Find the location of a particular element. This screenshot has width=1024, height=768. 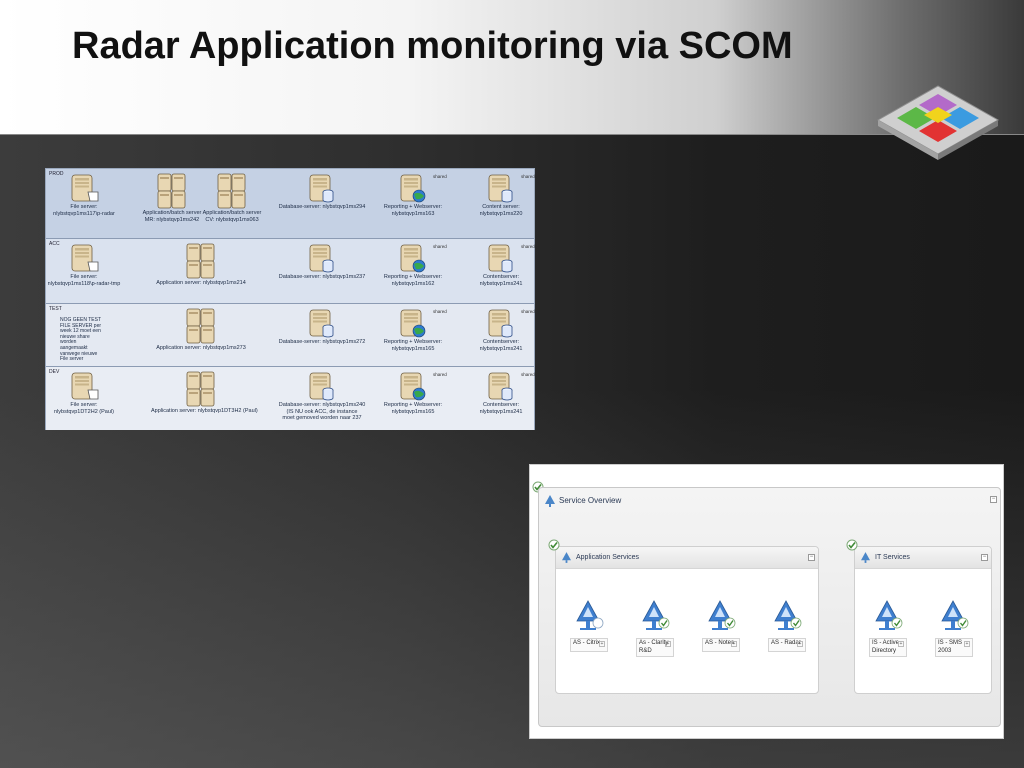

server-caption: Application server: nlybstqvp1ms273 is located at coordinates (201, 348).